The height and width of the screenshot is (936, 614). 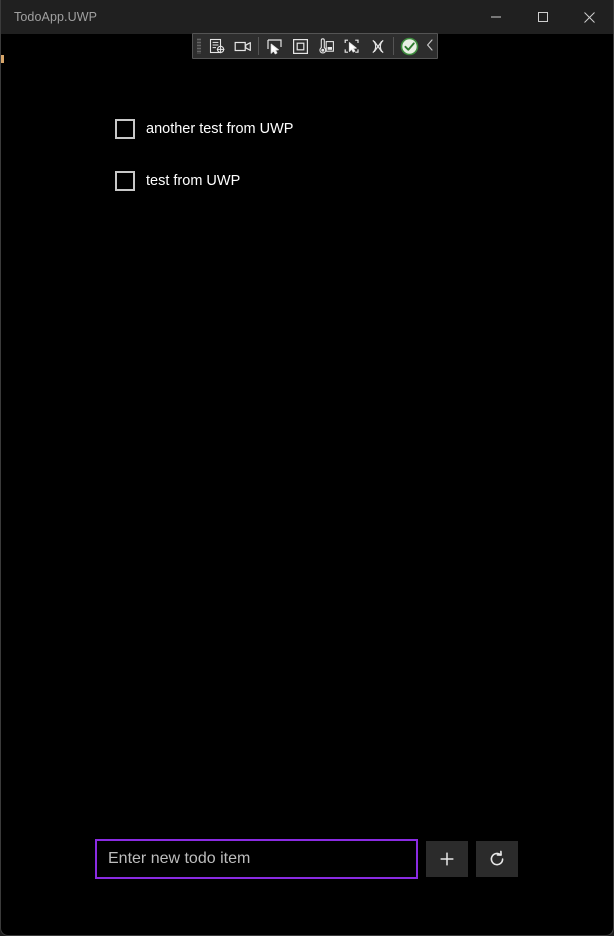 I want to click on plus-icon, so click(x=447, y=859).